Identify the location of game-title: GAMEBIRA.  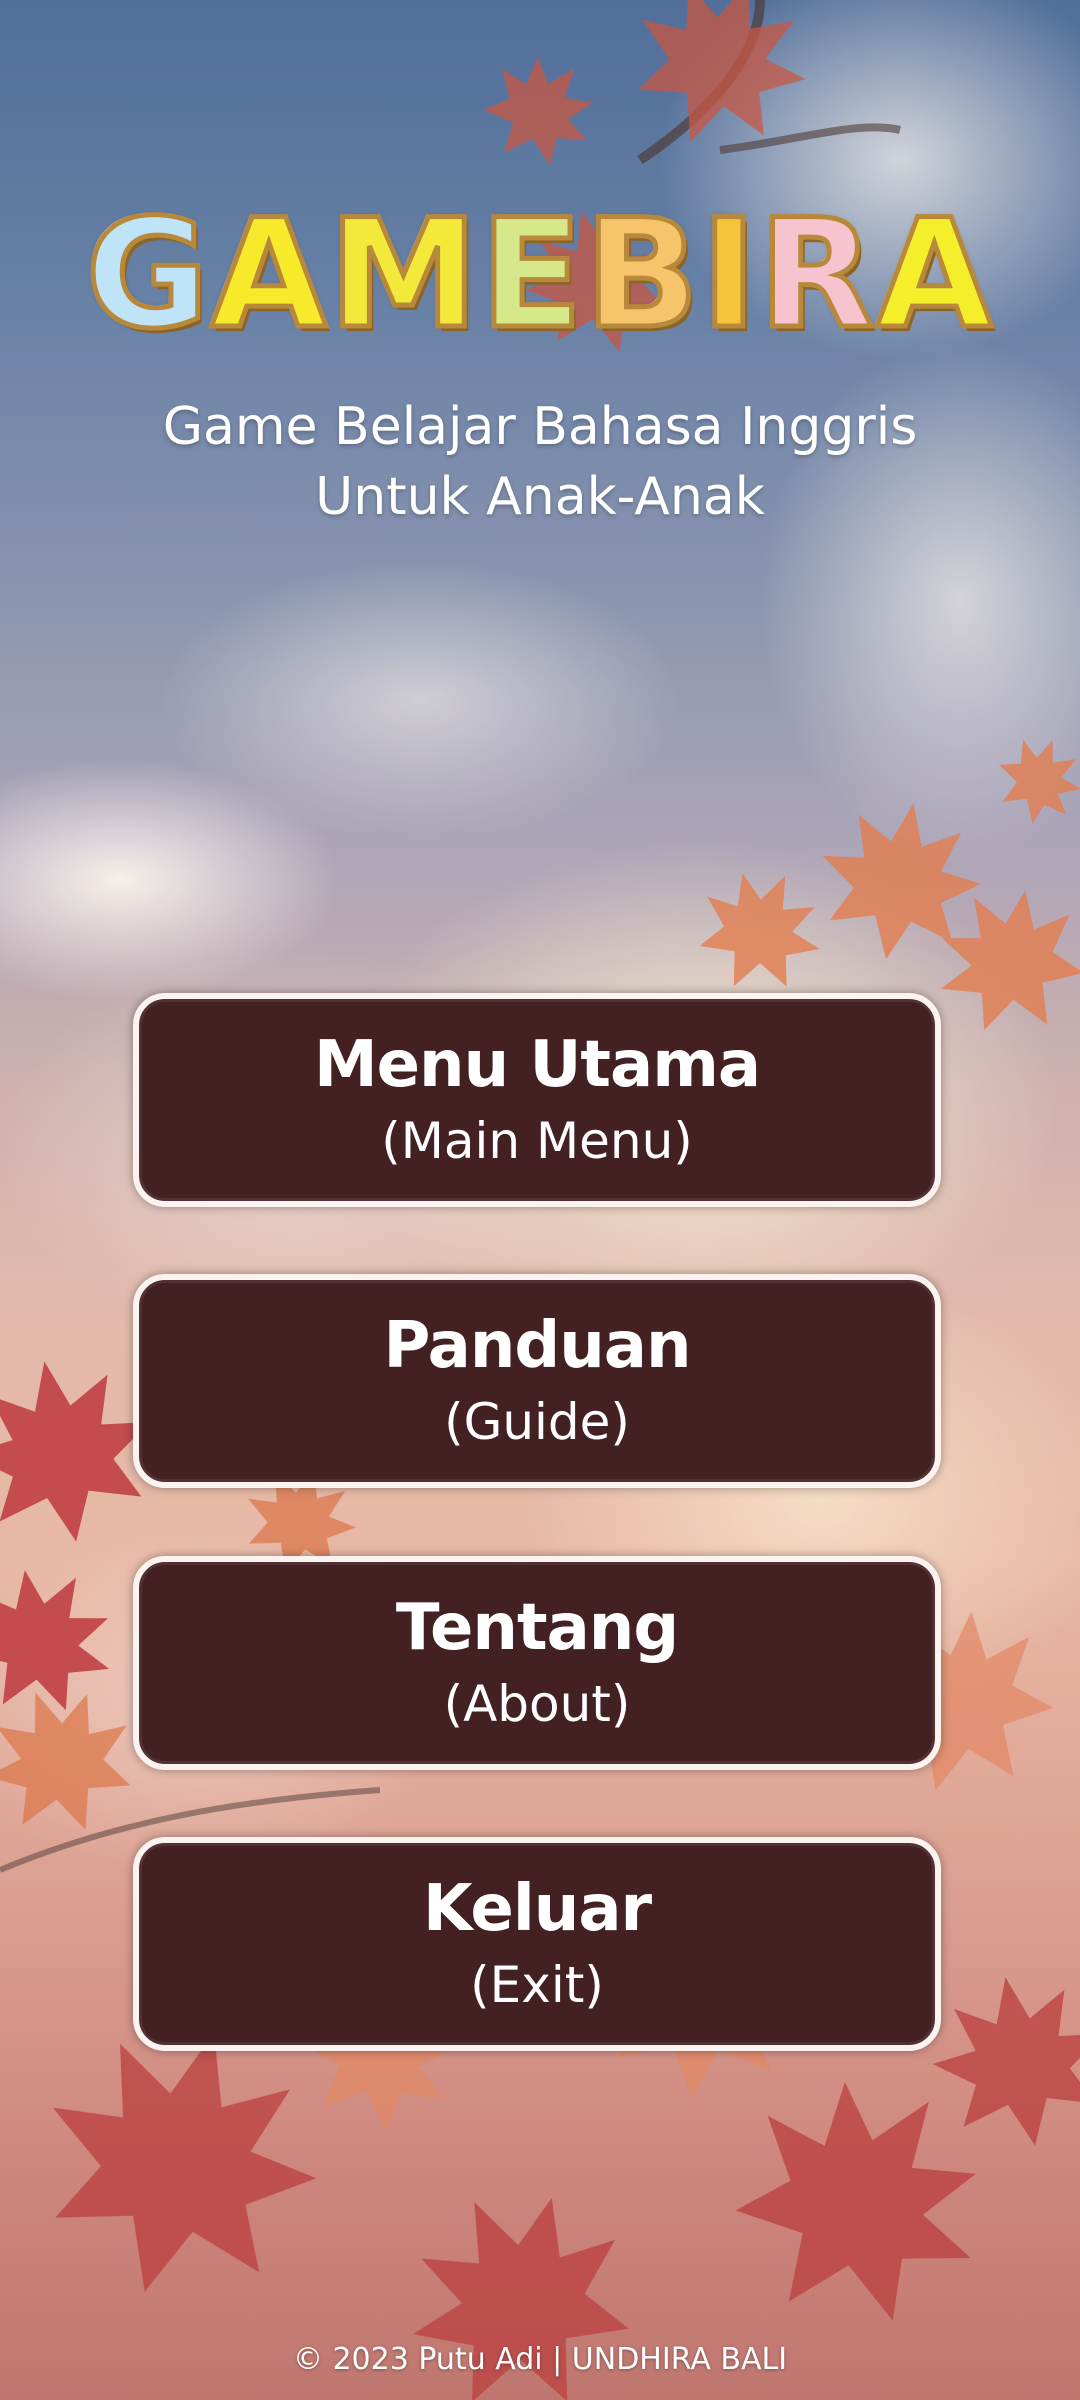
(540, 275).